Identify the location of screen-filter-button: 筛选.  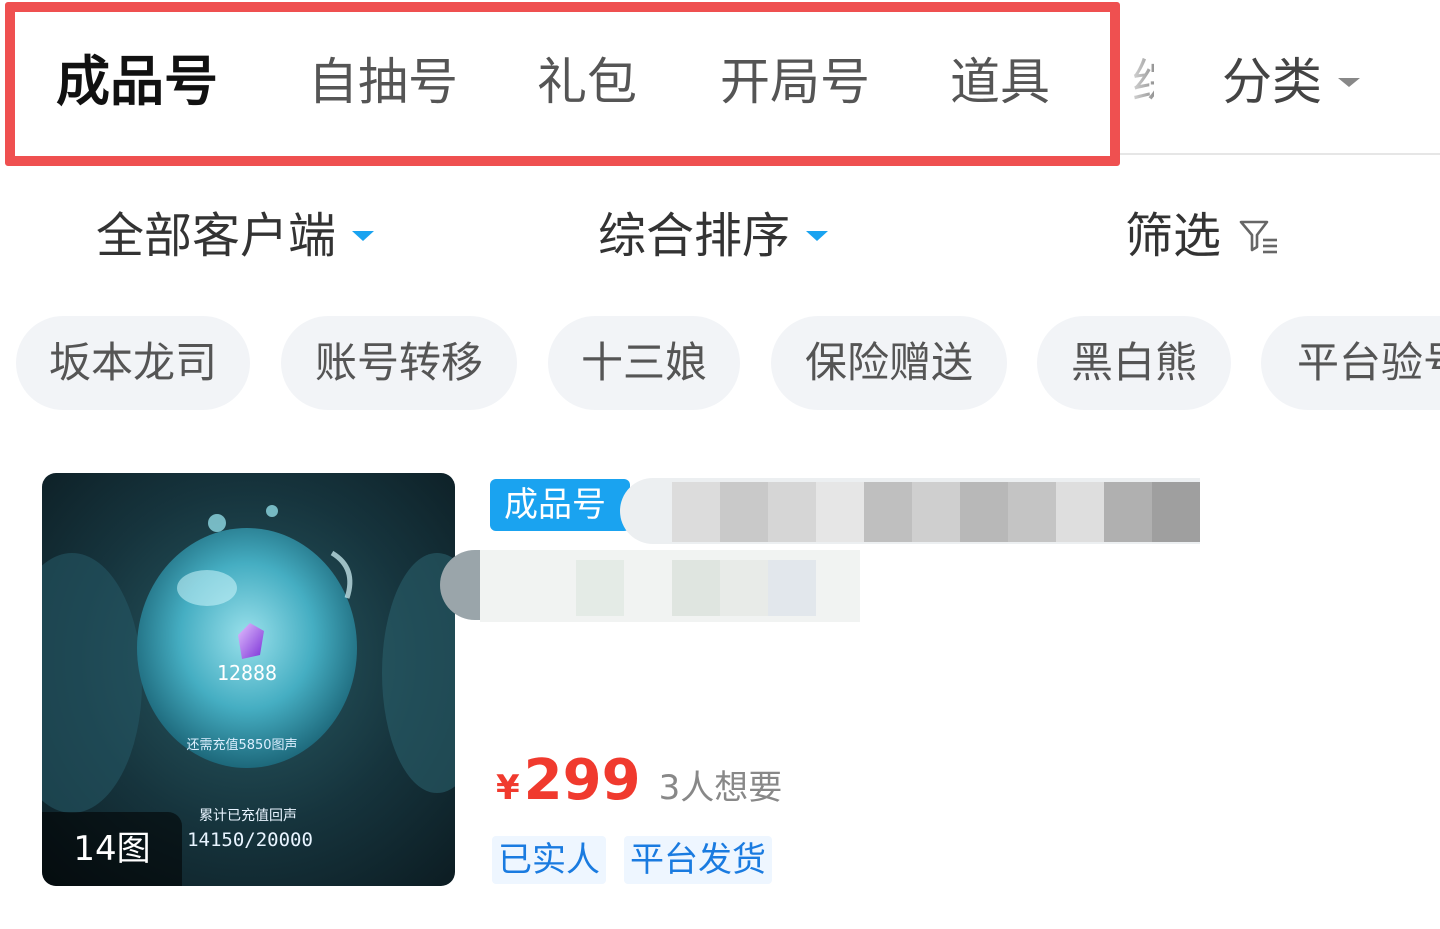
(1203, 236).